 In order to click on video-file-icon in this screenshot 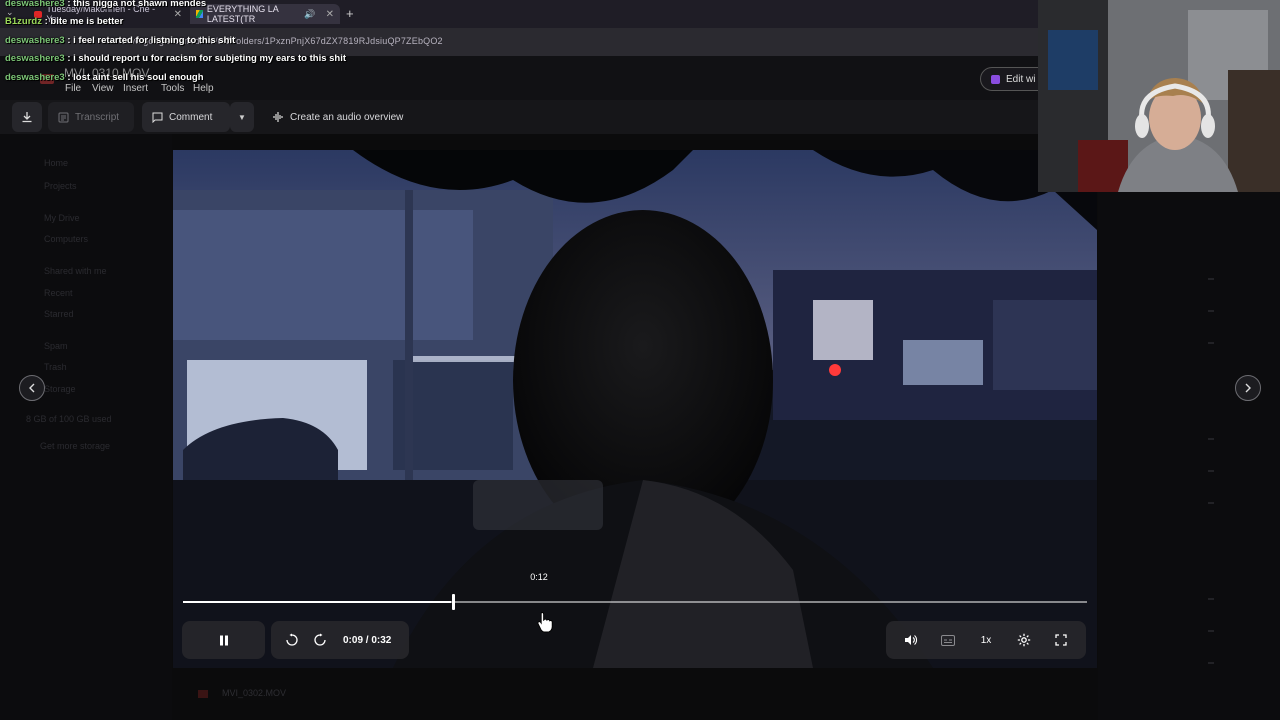, I will do `click(203, 694)`.